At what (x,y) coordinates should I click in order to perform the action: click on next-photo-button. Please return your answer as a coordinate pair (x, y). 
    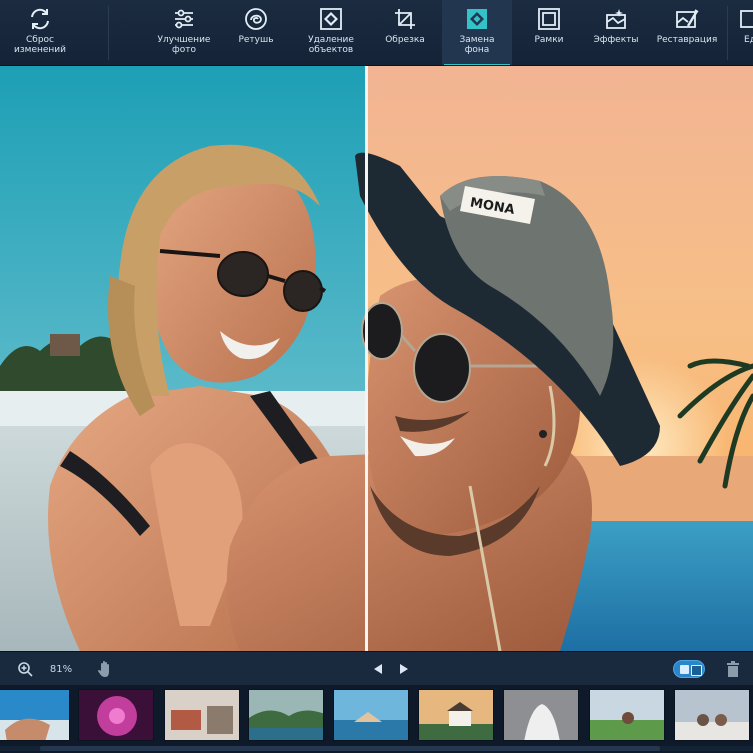
    Looking at the image, I should click on (404, 669).